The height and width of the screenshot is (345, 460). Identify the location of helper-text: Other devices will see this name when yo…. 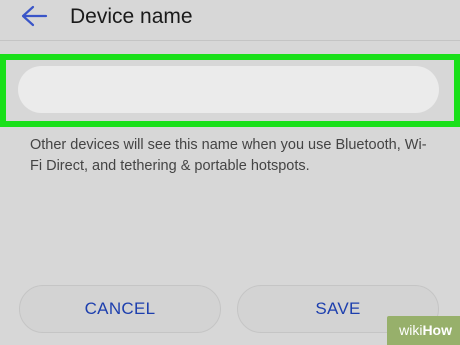
(228, 155).